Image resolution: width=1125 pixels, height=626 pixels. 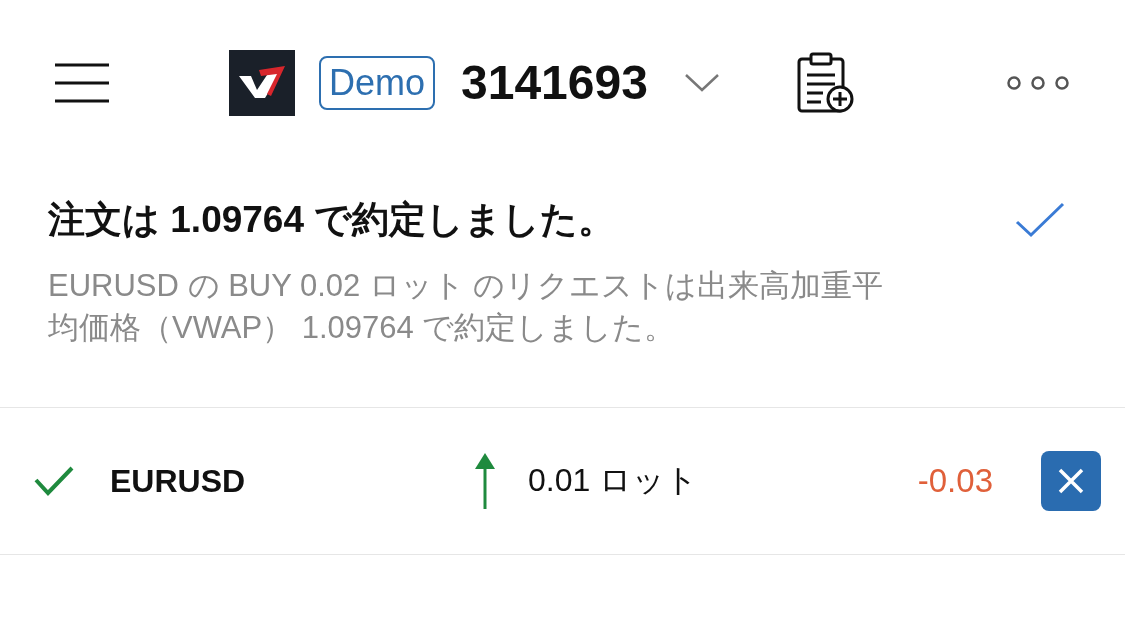 I want to click on close-button, so click(x=1071, y=481).